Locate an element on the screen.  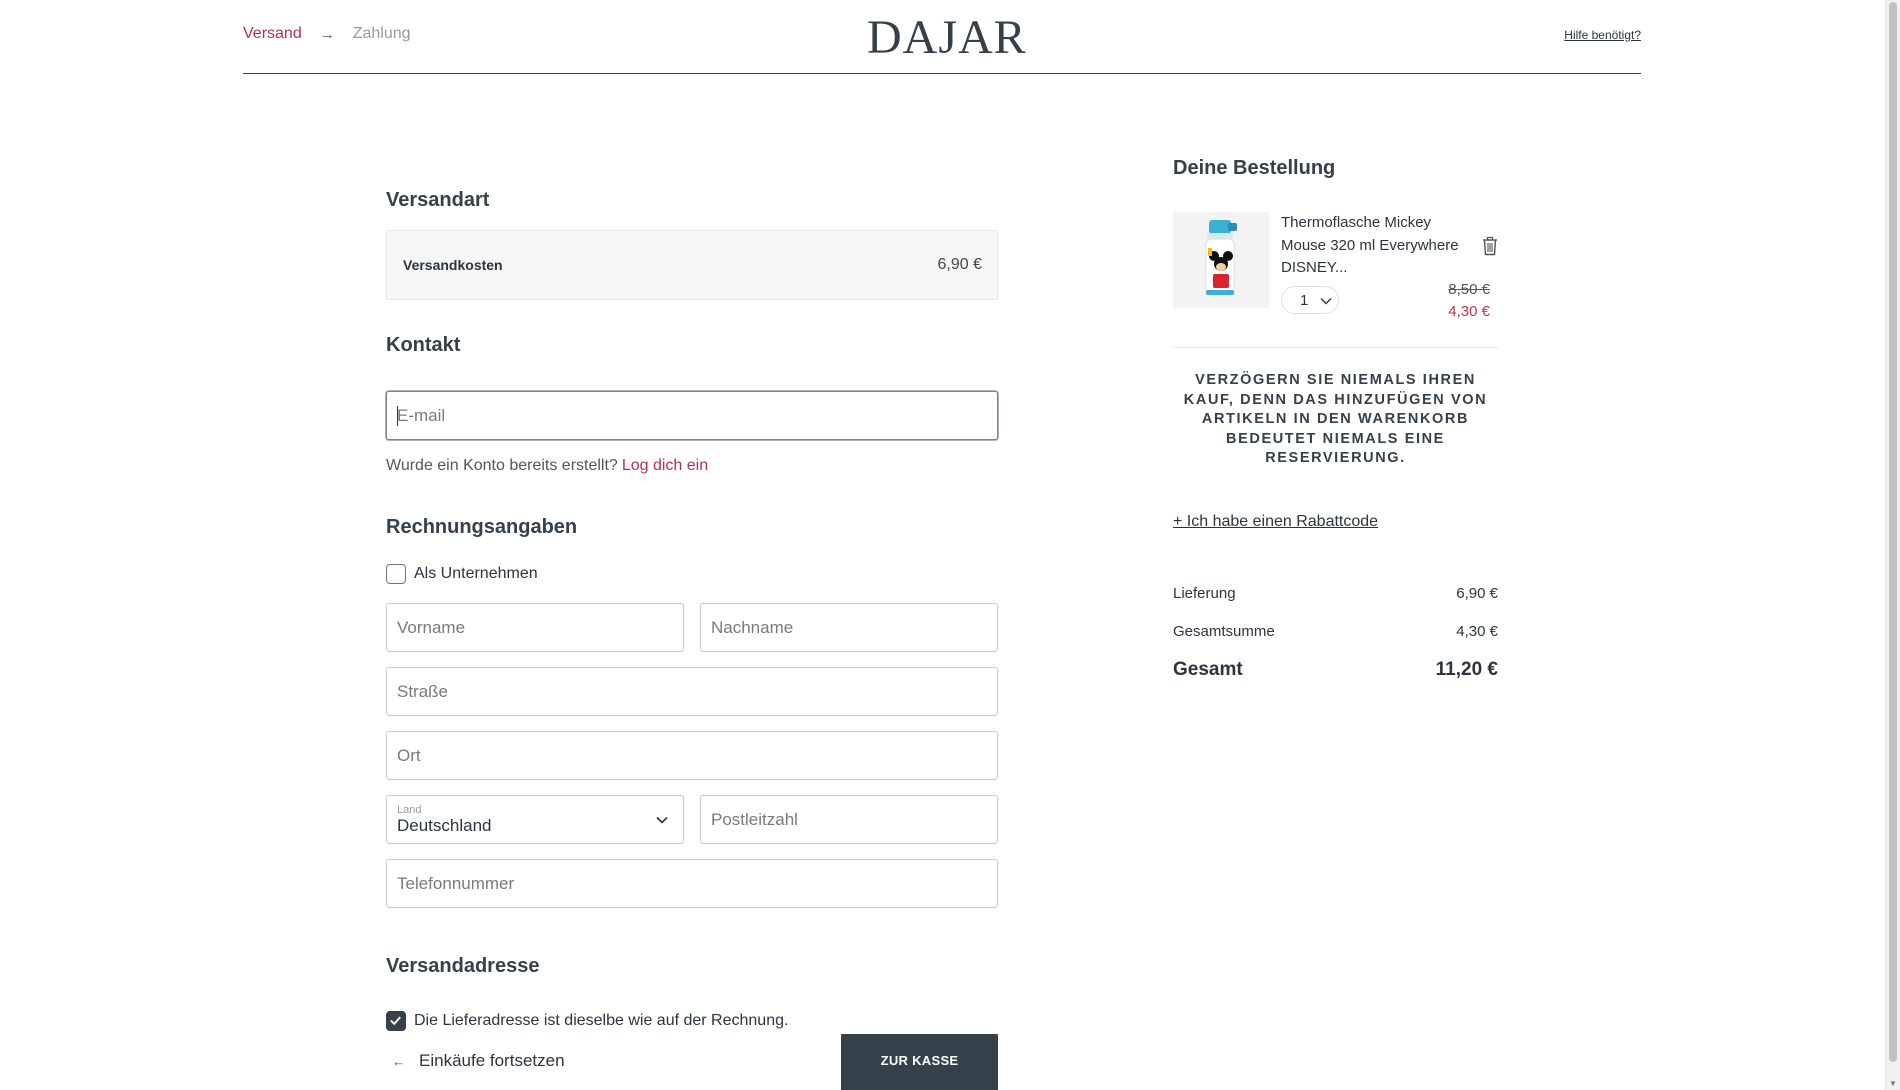
company-checkbox is located at coordinates (396, 574).